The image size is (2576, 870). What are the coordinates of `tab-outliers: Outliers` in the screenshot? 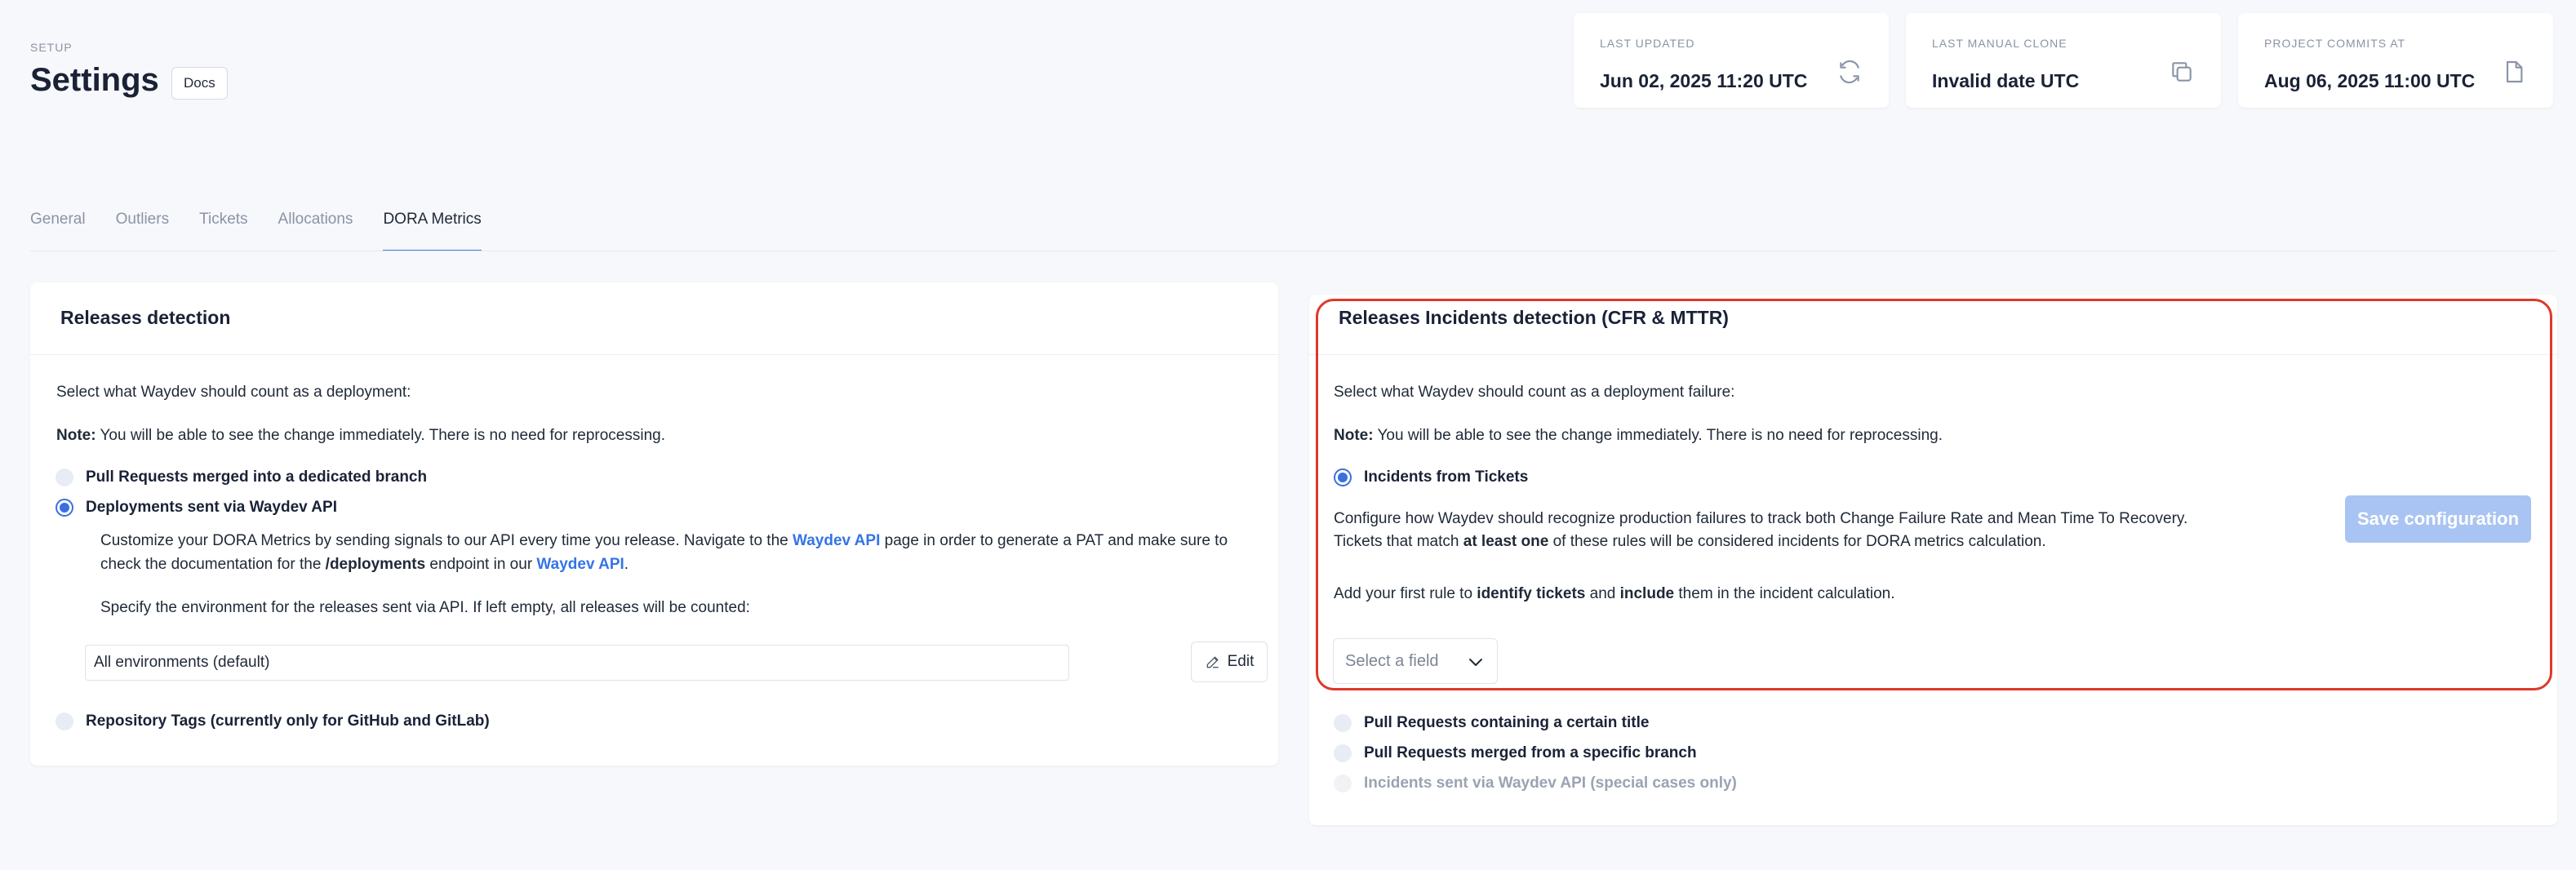 It's located at (142, 230).